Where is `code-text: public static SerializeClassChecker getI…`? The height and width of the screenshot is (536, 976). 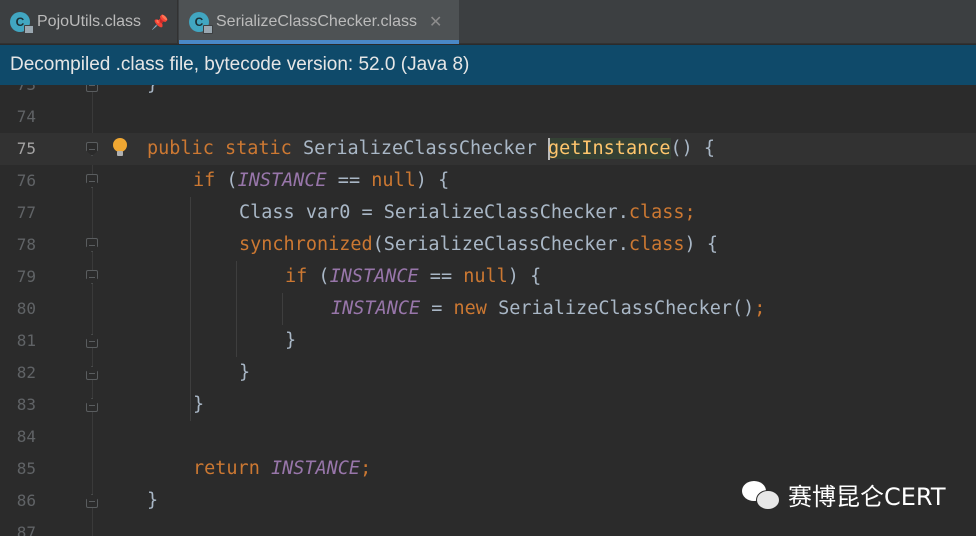
code-text: public static SerializeClassChecker getI… is located at coordinates (431, 149).